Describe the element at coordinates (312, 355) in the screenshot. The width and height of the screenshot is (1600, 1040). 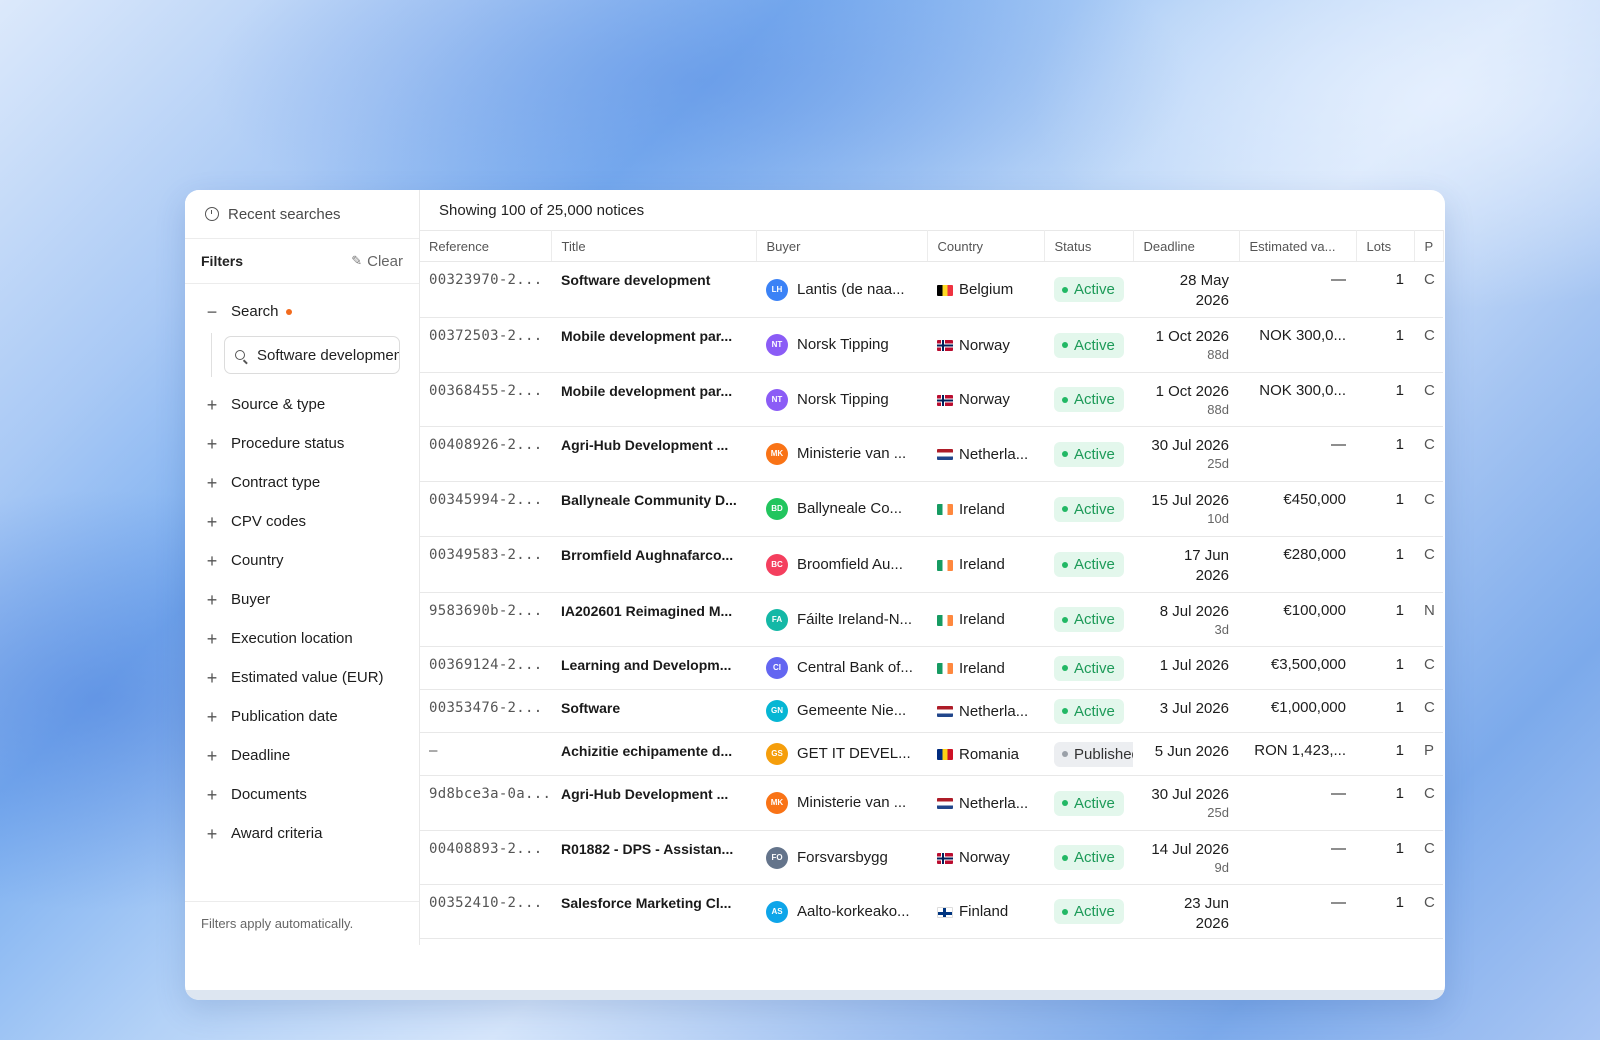
I see `search-input: Software development` at that location.